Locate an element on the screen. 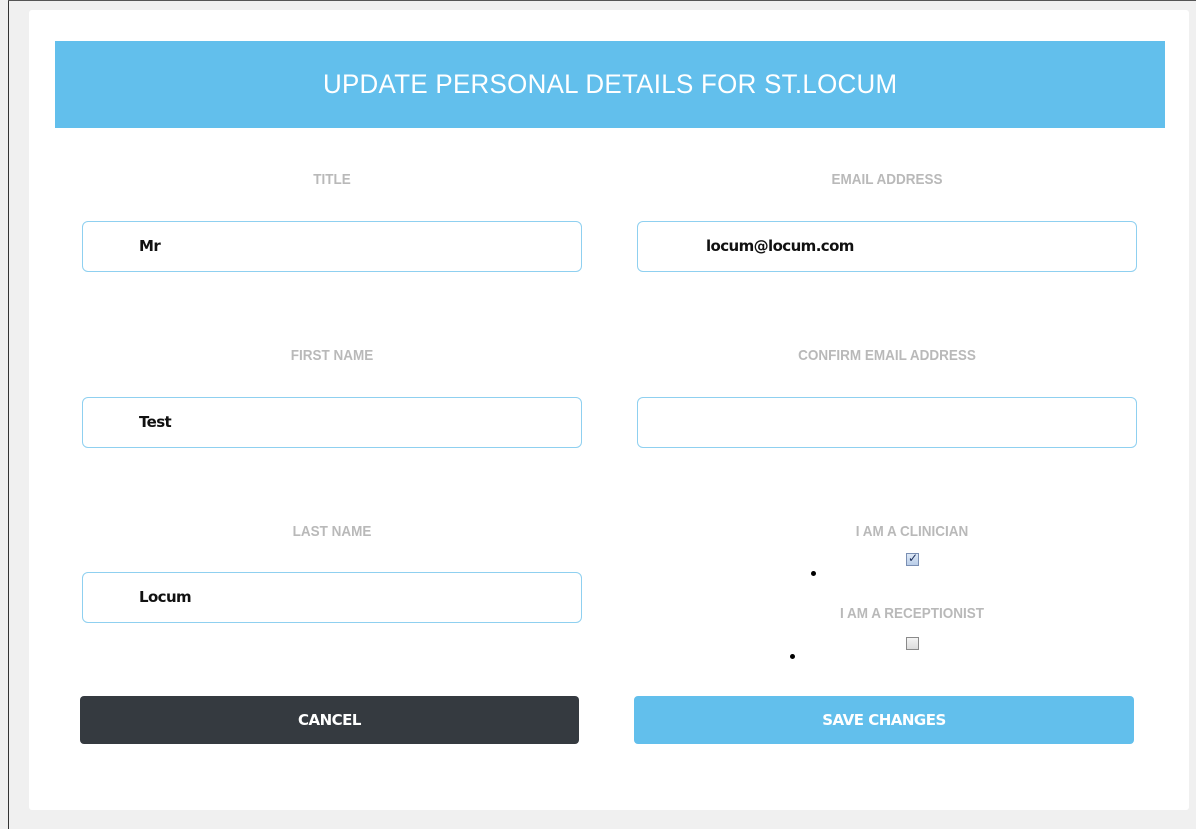 The height and width of the screenshot is (829, 1196). first-name-value: Test is located at coordinates (155, 422).